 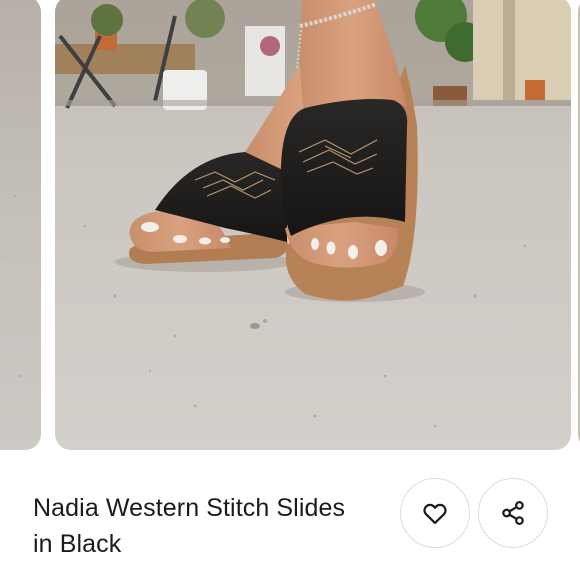 I want to click on product-title: Nadia Western Stitch Slides in Black, so click(x=208, y=526).